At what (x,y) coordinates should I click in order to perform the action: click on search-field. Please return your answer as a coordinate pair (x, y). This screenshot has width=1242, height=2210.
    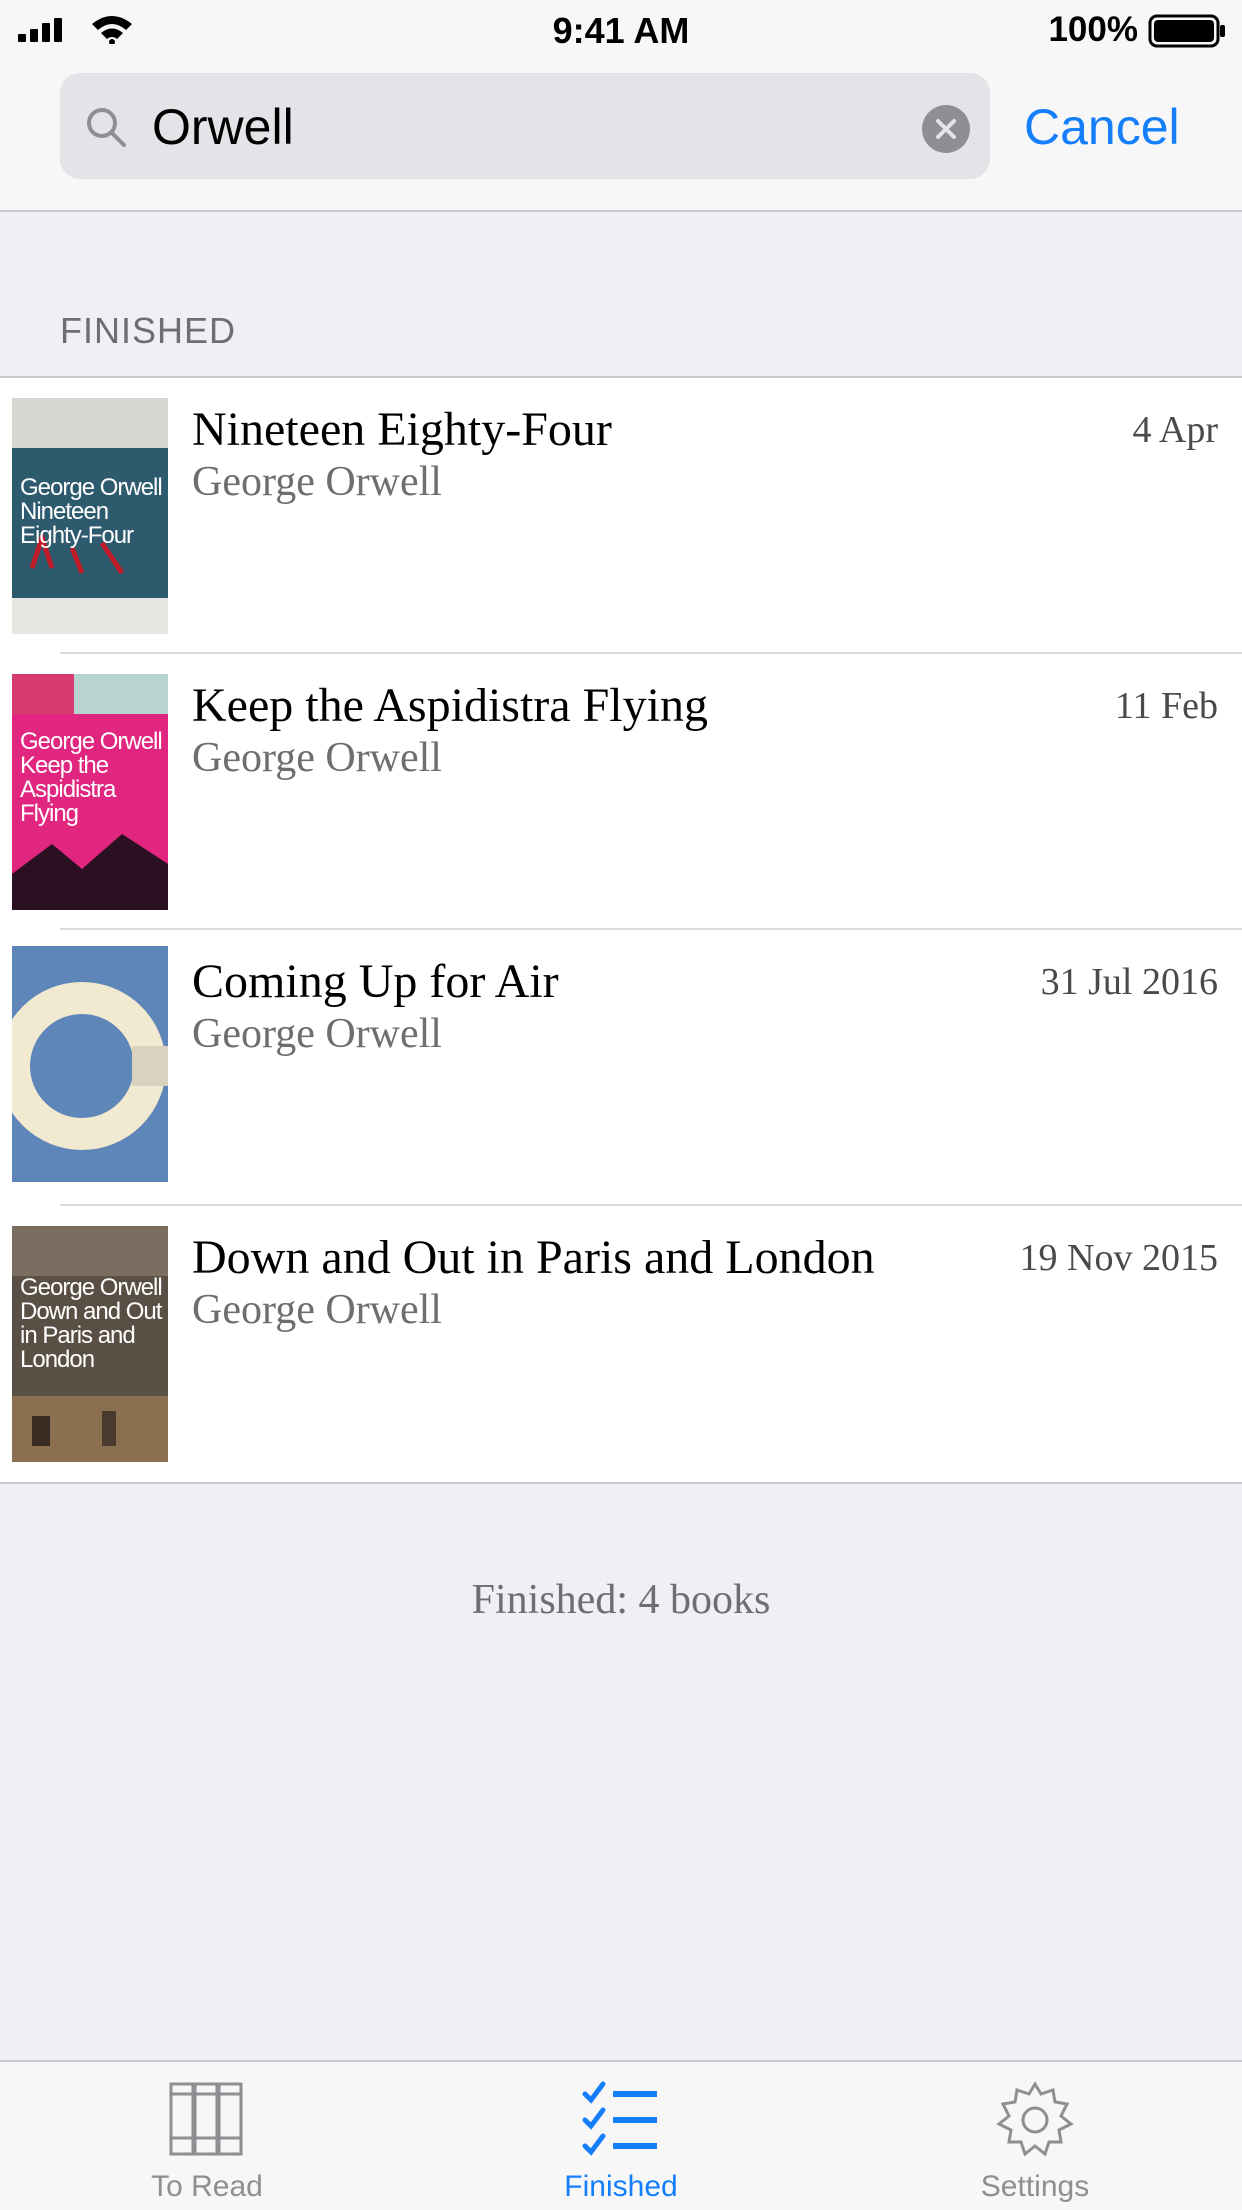
    Looking at the image, I should click on (525, 126).